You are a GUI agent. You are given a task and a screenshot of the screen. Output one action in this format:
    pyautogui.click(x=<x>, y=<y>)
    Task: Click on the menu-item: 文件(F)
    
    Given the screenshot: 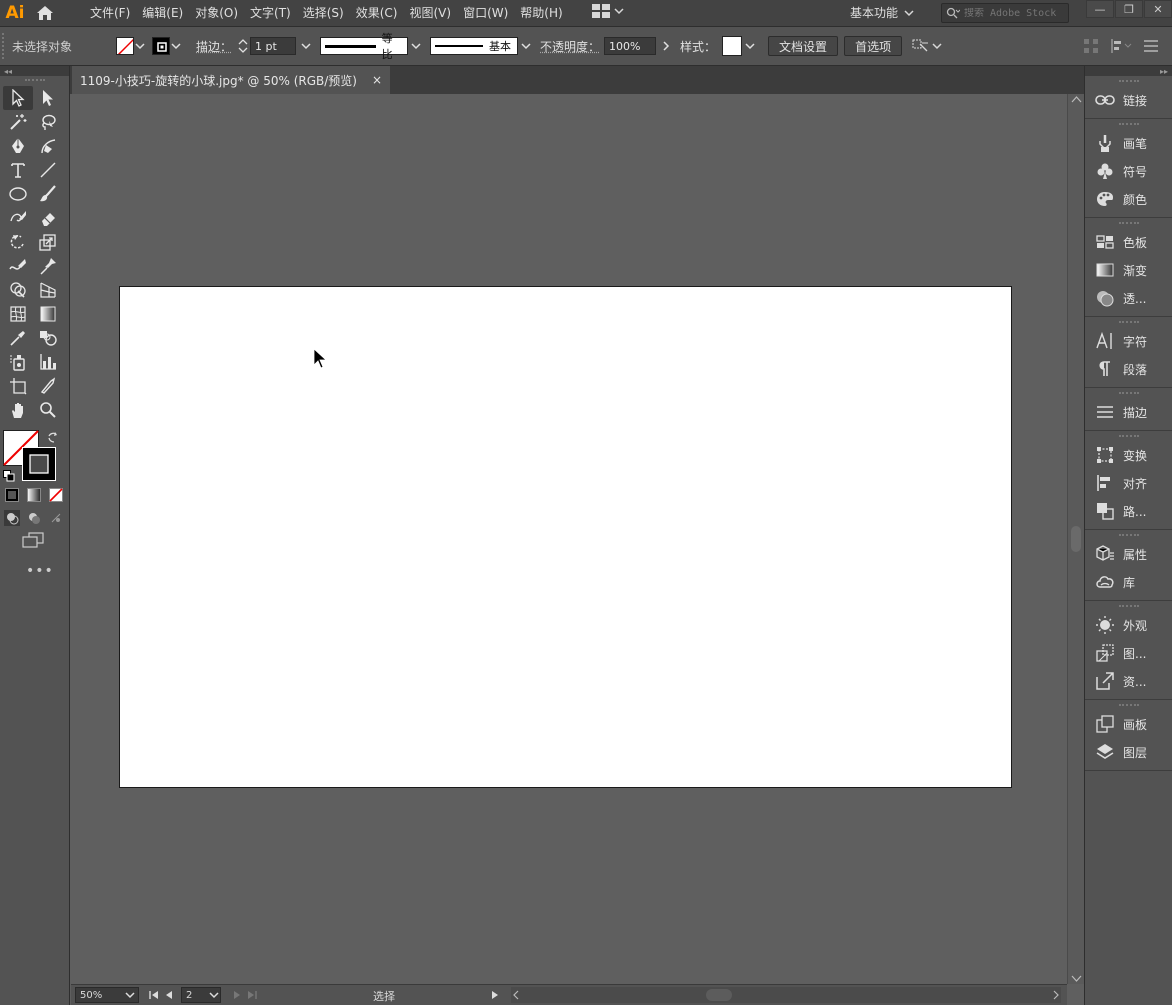 What is the action you would take?
    pyautogui.click(x=110, y=13)
    